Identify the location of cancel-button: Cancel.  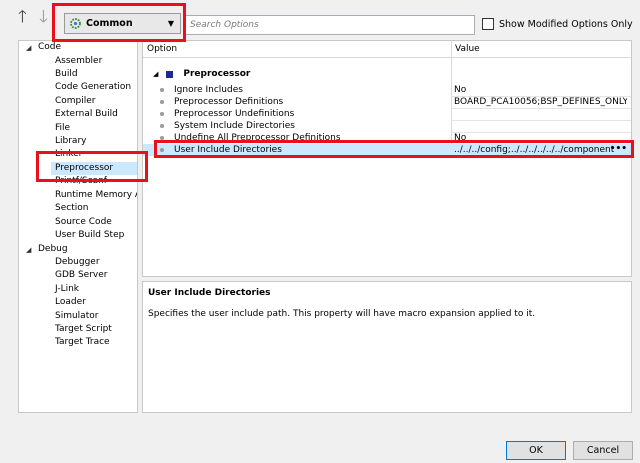
(603, 450).